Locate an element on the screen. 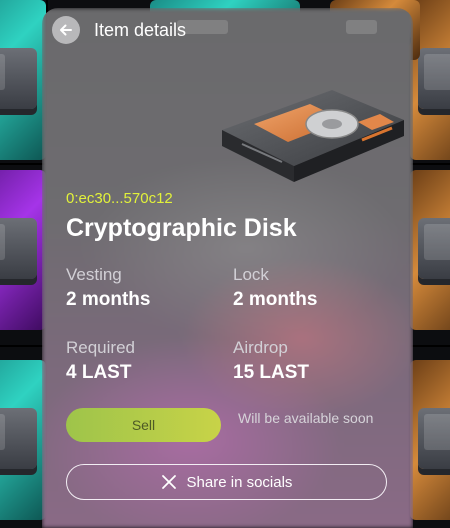  stat-label: Required is located at coordinates (100, 347).